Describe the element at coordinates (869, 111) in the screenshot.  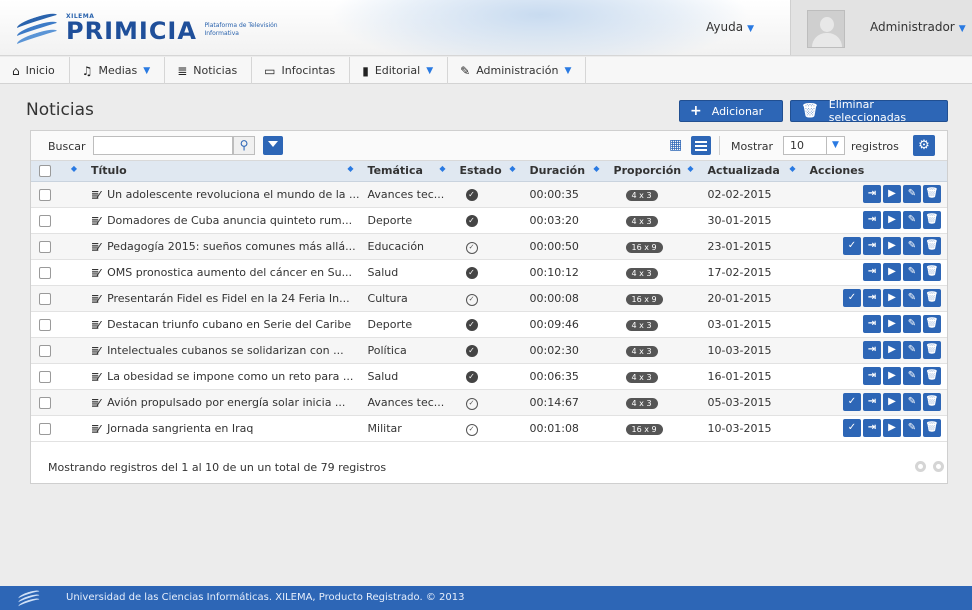
I see `delete-selected-button: 🗑 Eliminar seleccionadas` at that location.